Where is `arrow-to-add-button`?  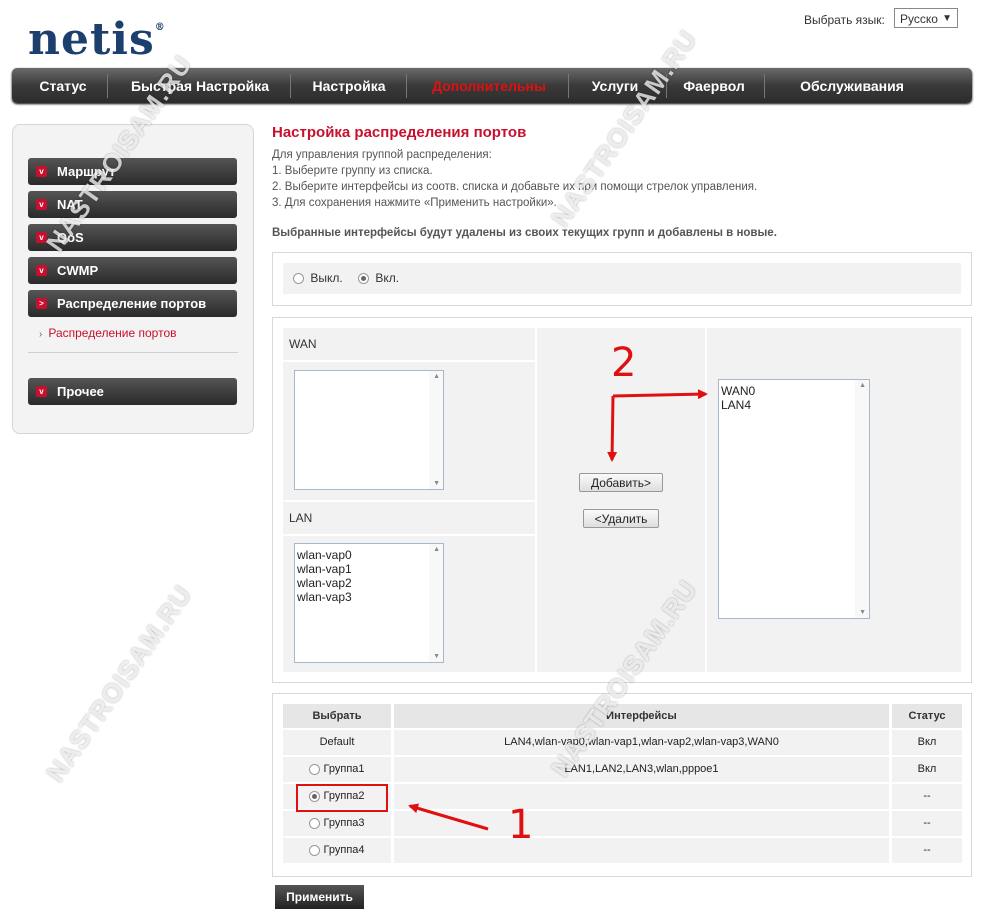 arrow-to-add-button is located at coordinates (612, 428).